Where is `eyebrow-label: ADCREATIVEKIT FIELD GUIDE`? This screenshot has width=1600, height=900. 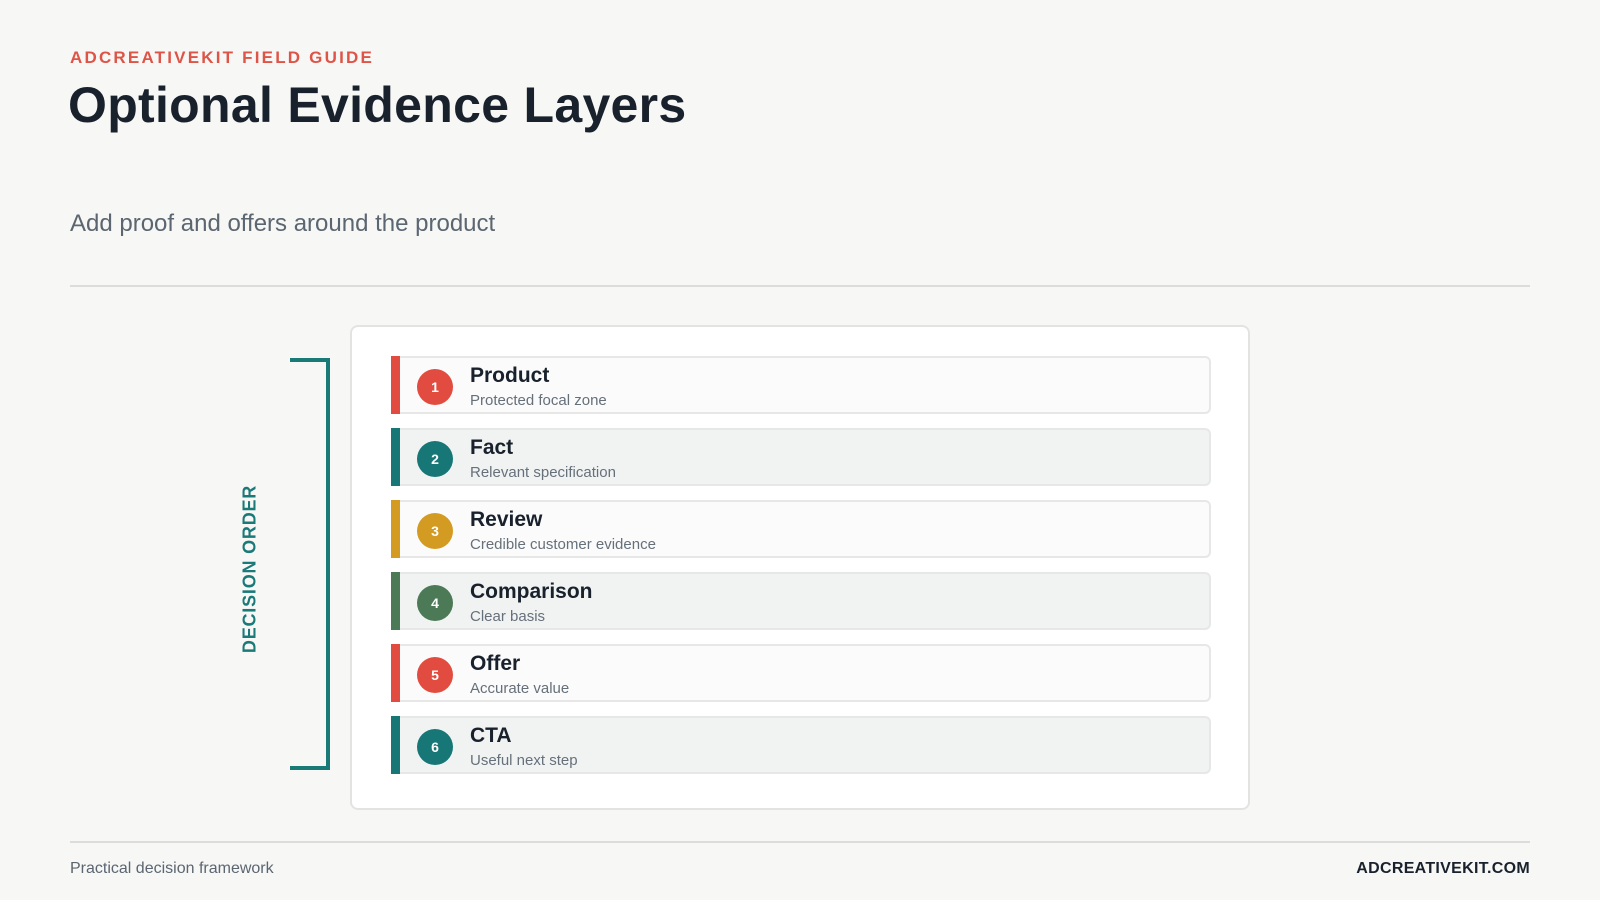 eyebrow-label: ADCREATIVEKIT FIELD GUIDE is located at coordinates (222, 57).